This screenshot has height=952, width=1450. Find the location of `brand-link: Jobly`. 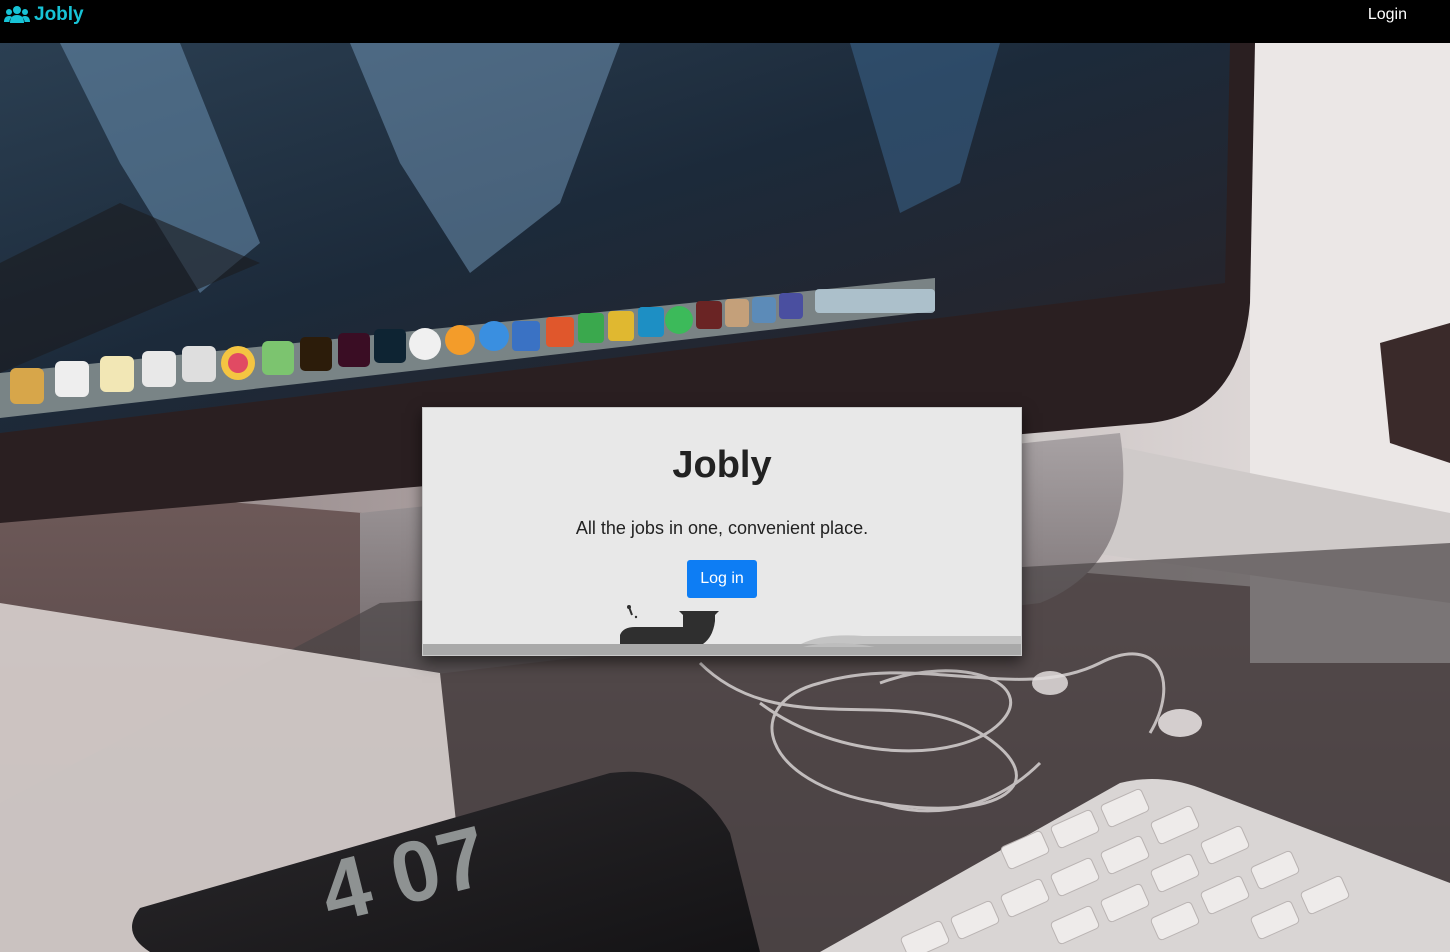

brand-link: Jobly is located at coordinates (44, 15).